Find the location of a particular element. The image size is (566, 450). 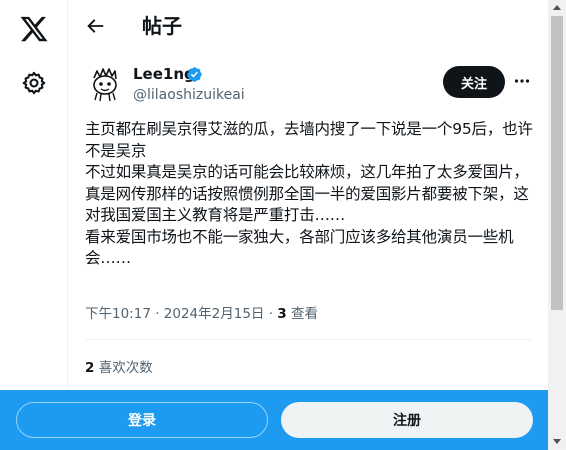

views-count: 3 is located at coordinates (282, 314).